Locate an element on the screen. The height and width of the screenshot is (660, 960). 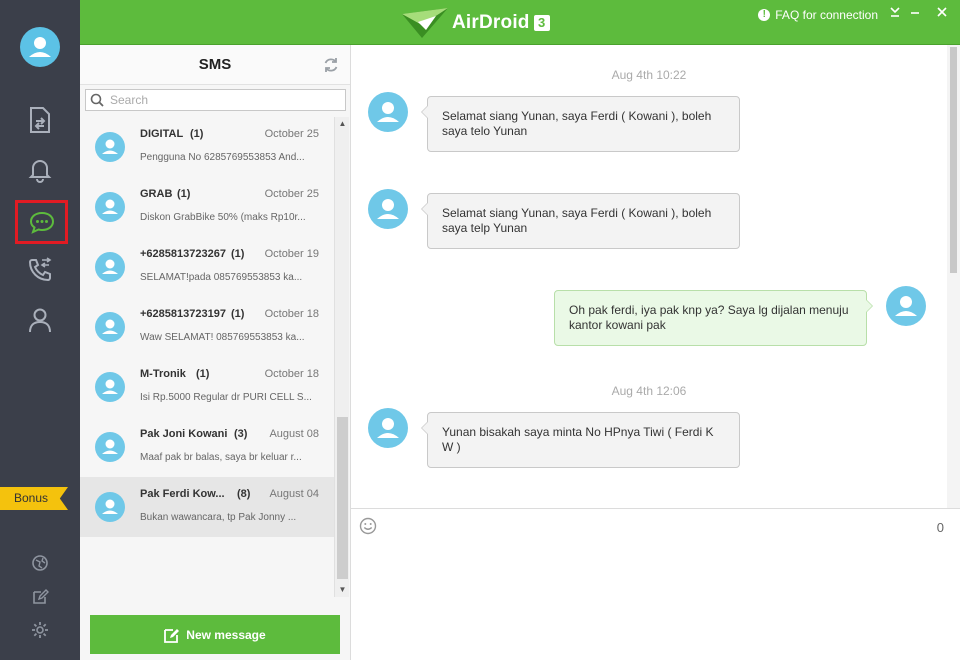
scroll-down-arrow-icon: ▼ is located at coordinates (342, 590).